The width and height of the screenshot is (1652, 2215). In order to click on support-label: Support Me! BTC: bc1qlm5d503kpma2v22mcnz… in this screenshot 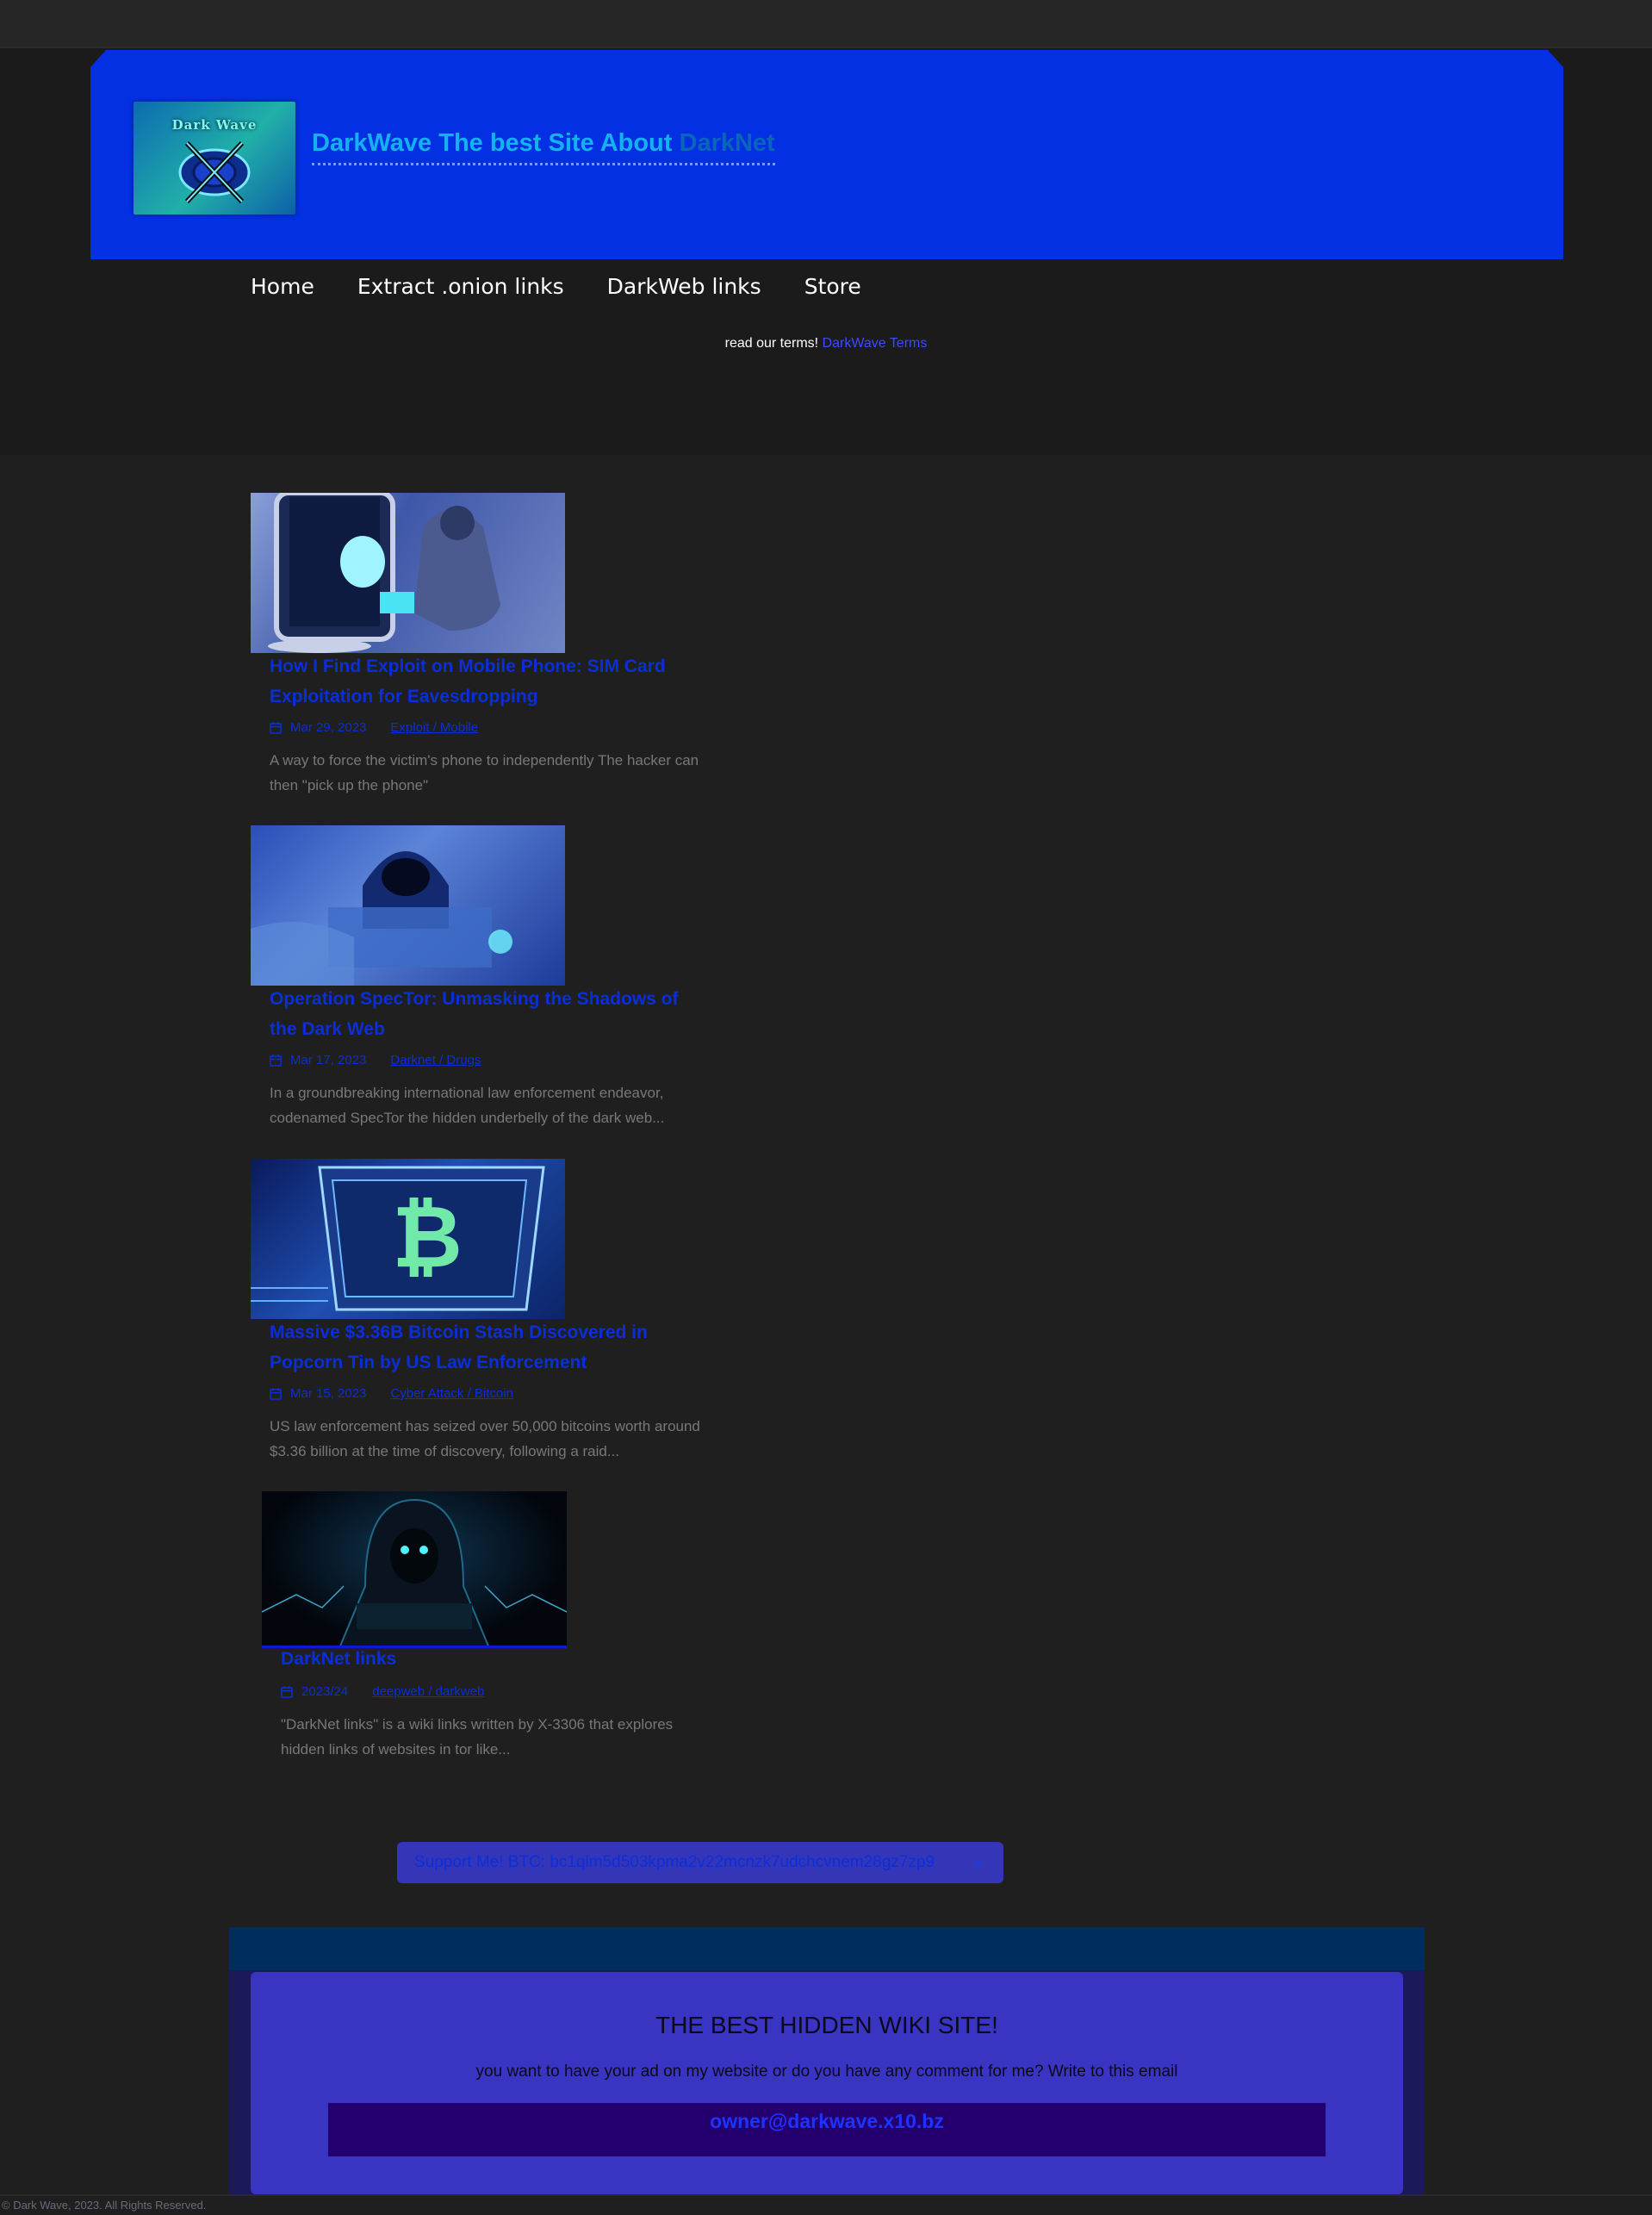, I will do `click(674, 1862)`.